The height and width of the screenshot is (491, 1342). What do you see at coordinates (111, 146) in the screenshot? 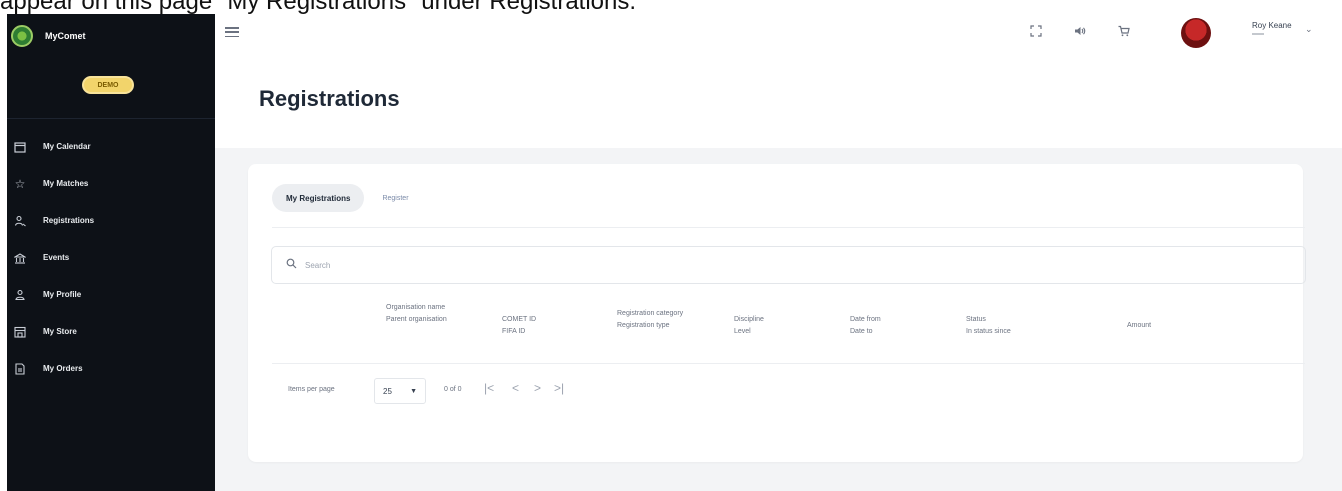
I see `sidebar-item-my-calendar: My Calendar` at bounding box center [111, 146].